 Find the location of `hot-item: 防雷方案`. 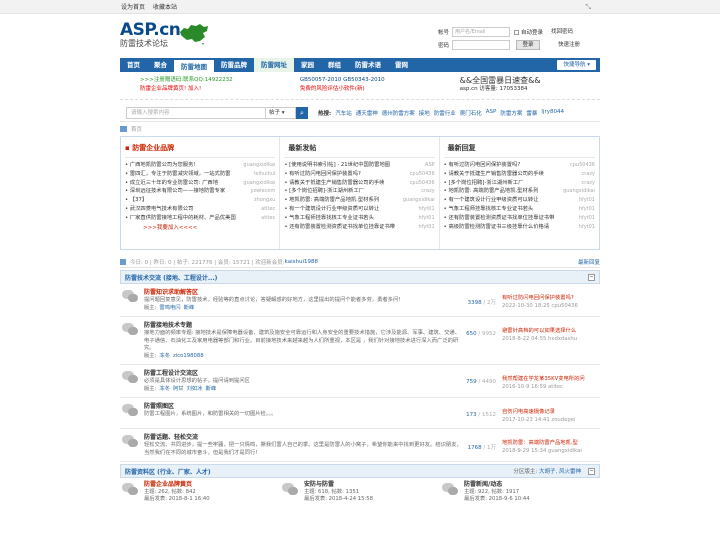

hot-item: 防雷方案 is located at coordinates (511, 113).